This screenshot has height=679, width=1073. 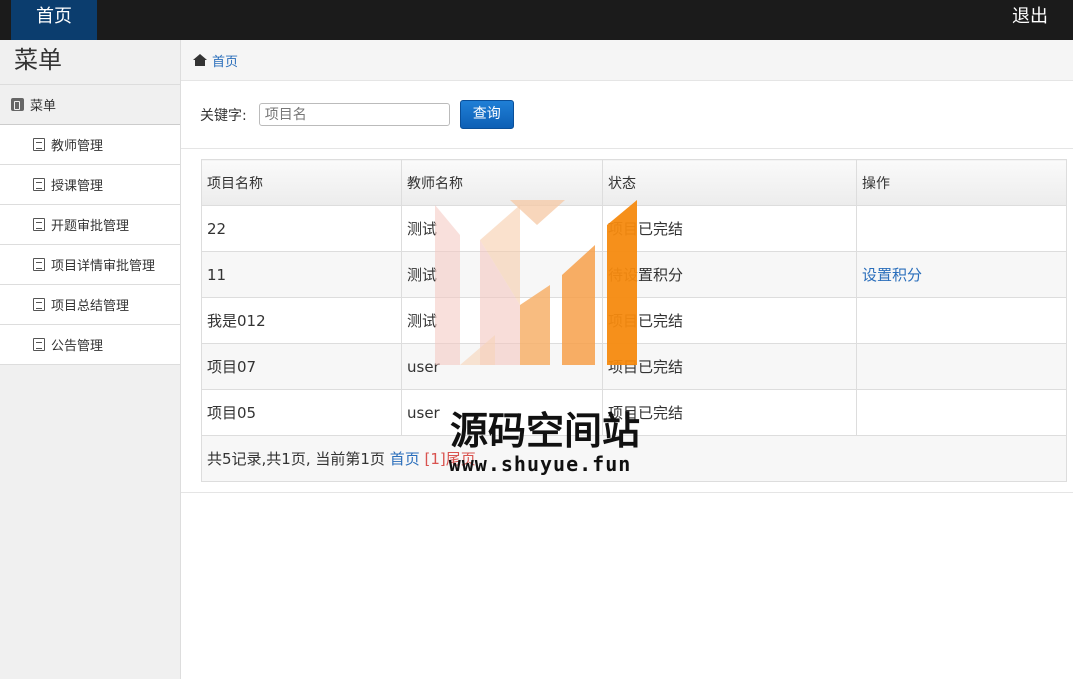 I want to click on sidebar-item-project-detail: 项目详情审批管理, so click(x=90, y=265).